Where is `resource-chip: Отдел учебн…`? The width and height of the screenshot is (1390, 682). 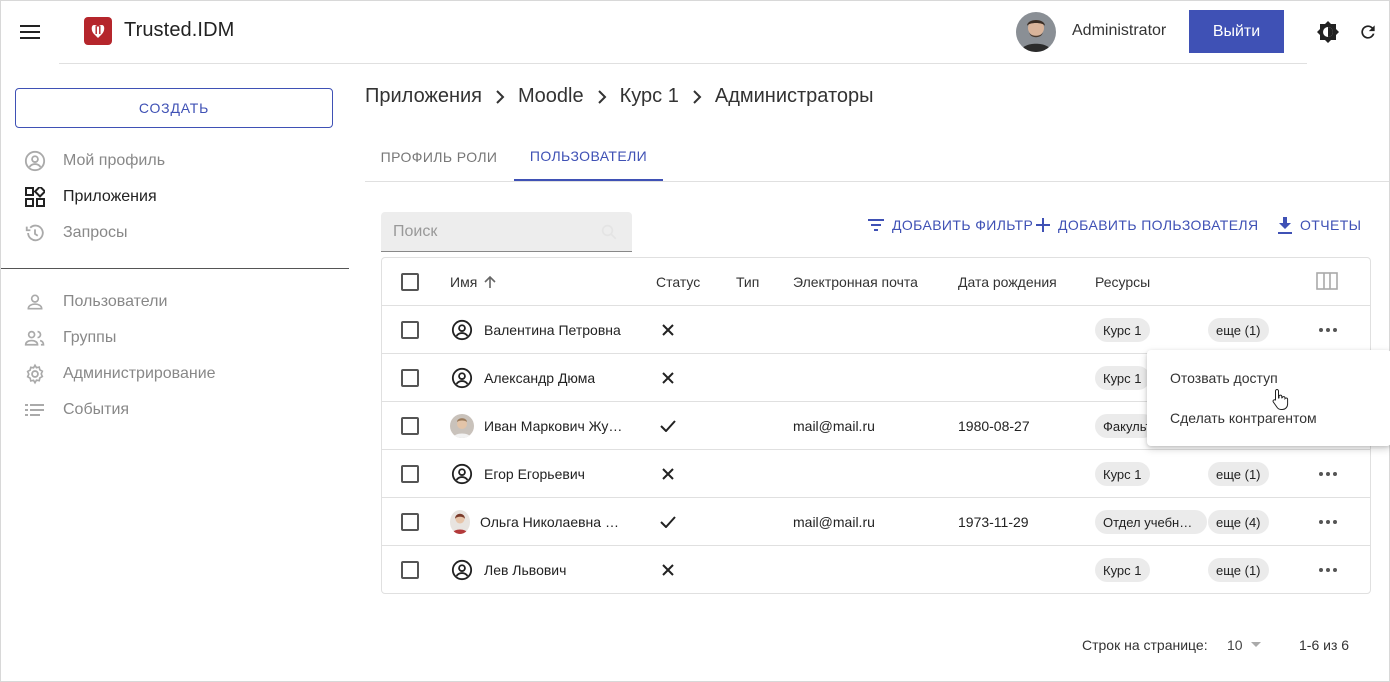 resource-chip: Отдел учебн… is located at coordinates (1151, 522).